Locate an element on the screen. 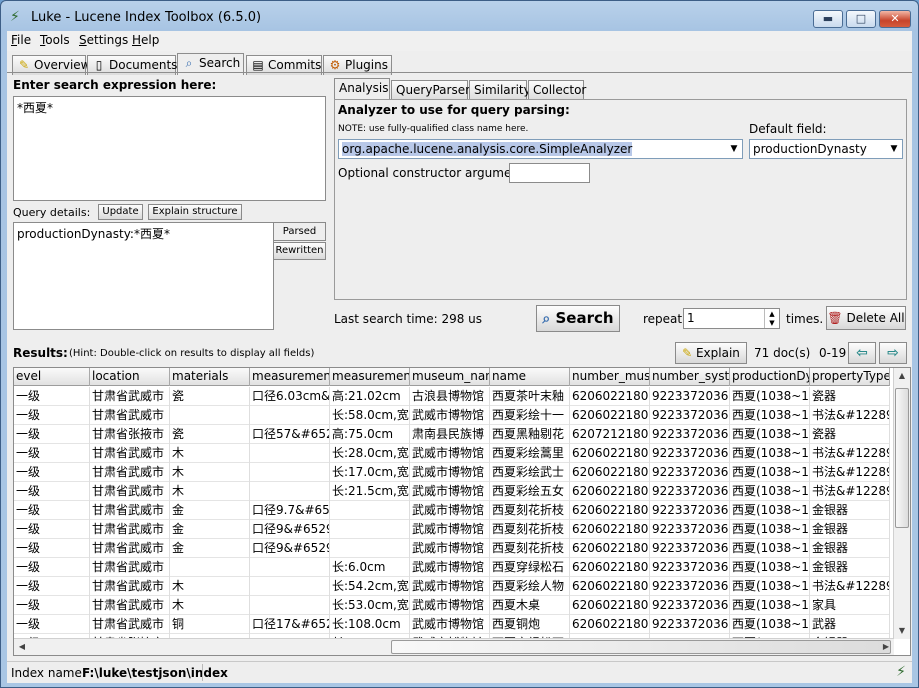 The width and height of the screenshot is (919, 688). table-cell: 西夏刻花折枝 is located at coordinates (530, 529).